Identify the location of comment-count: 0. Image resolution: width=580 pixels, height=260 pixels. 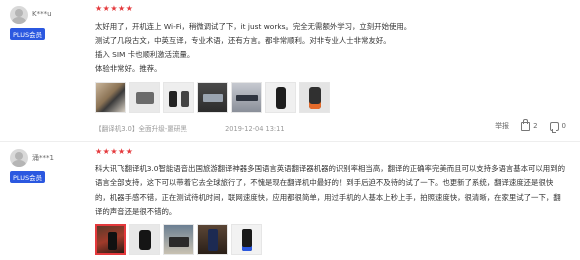
(563, 126).